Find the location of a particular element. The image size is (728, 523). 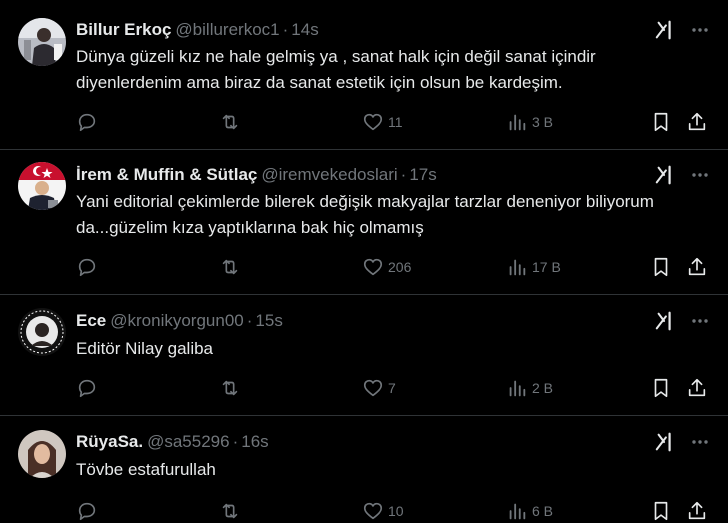

author-name: RüyaSa. is located at coordinates (109, 441).